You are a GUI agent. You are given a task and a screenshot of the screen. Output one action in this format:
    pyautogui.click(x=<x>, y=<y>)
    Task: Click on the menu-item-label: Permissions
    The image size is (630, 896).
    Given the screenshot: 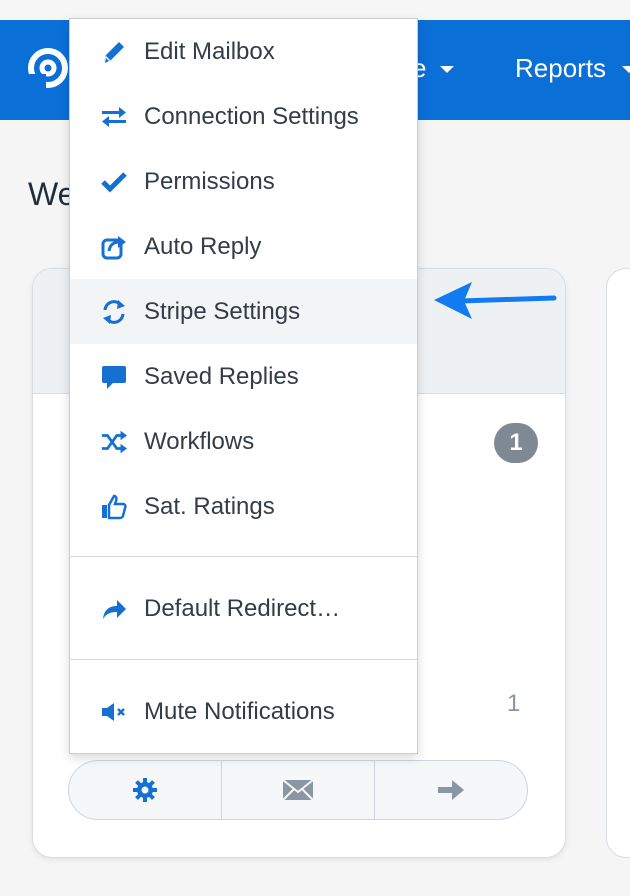 What is the action you would take?
    pyautogui.click(x=209, y=181)
    